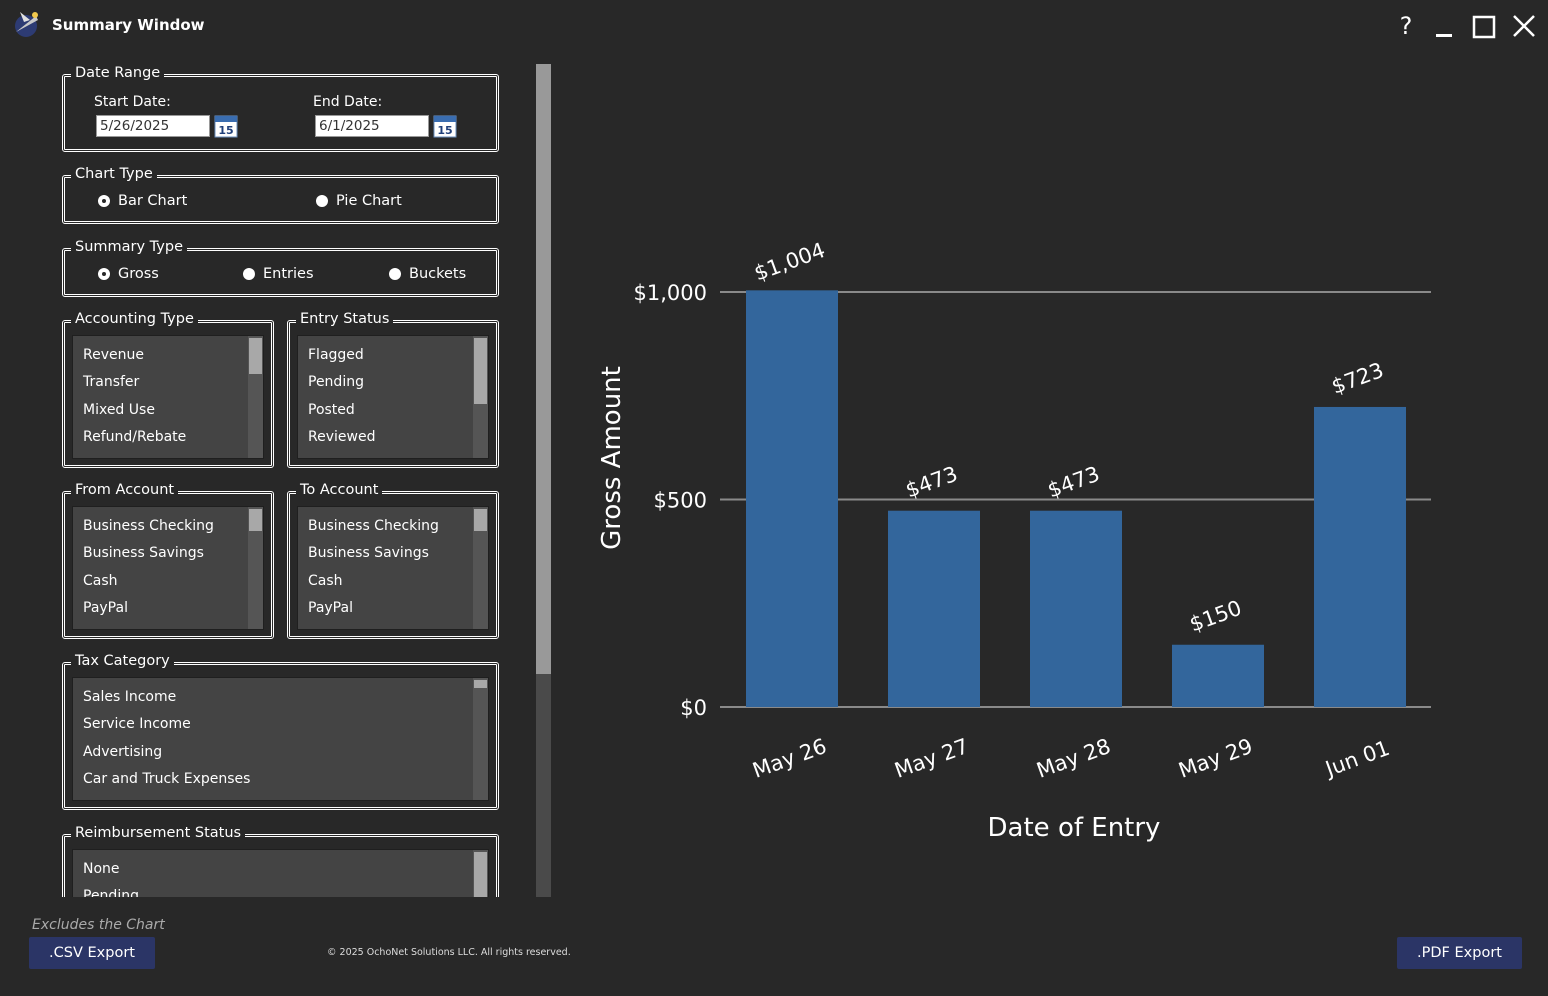 The image size is (1548, 996). Describe the element at coordinates (168, 397) in the screenshot. I see `accounting-type-listbox: Revenue Transfer Mixed Use Refund/Rebate` at that location.